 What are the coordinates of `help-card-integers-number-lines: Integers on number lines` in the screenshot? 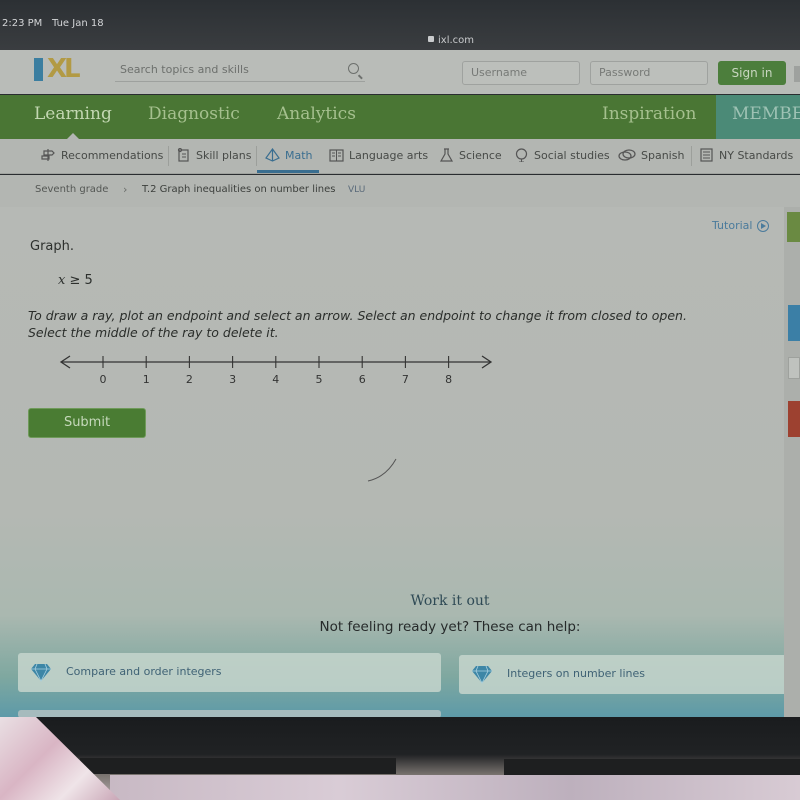 It's located at (629, 674).